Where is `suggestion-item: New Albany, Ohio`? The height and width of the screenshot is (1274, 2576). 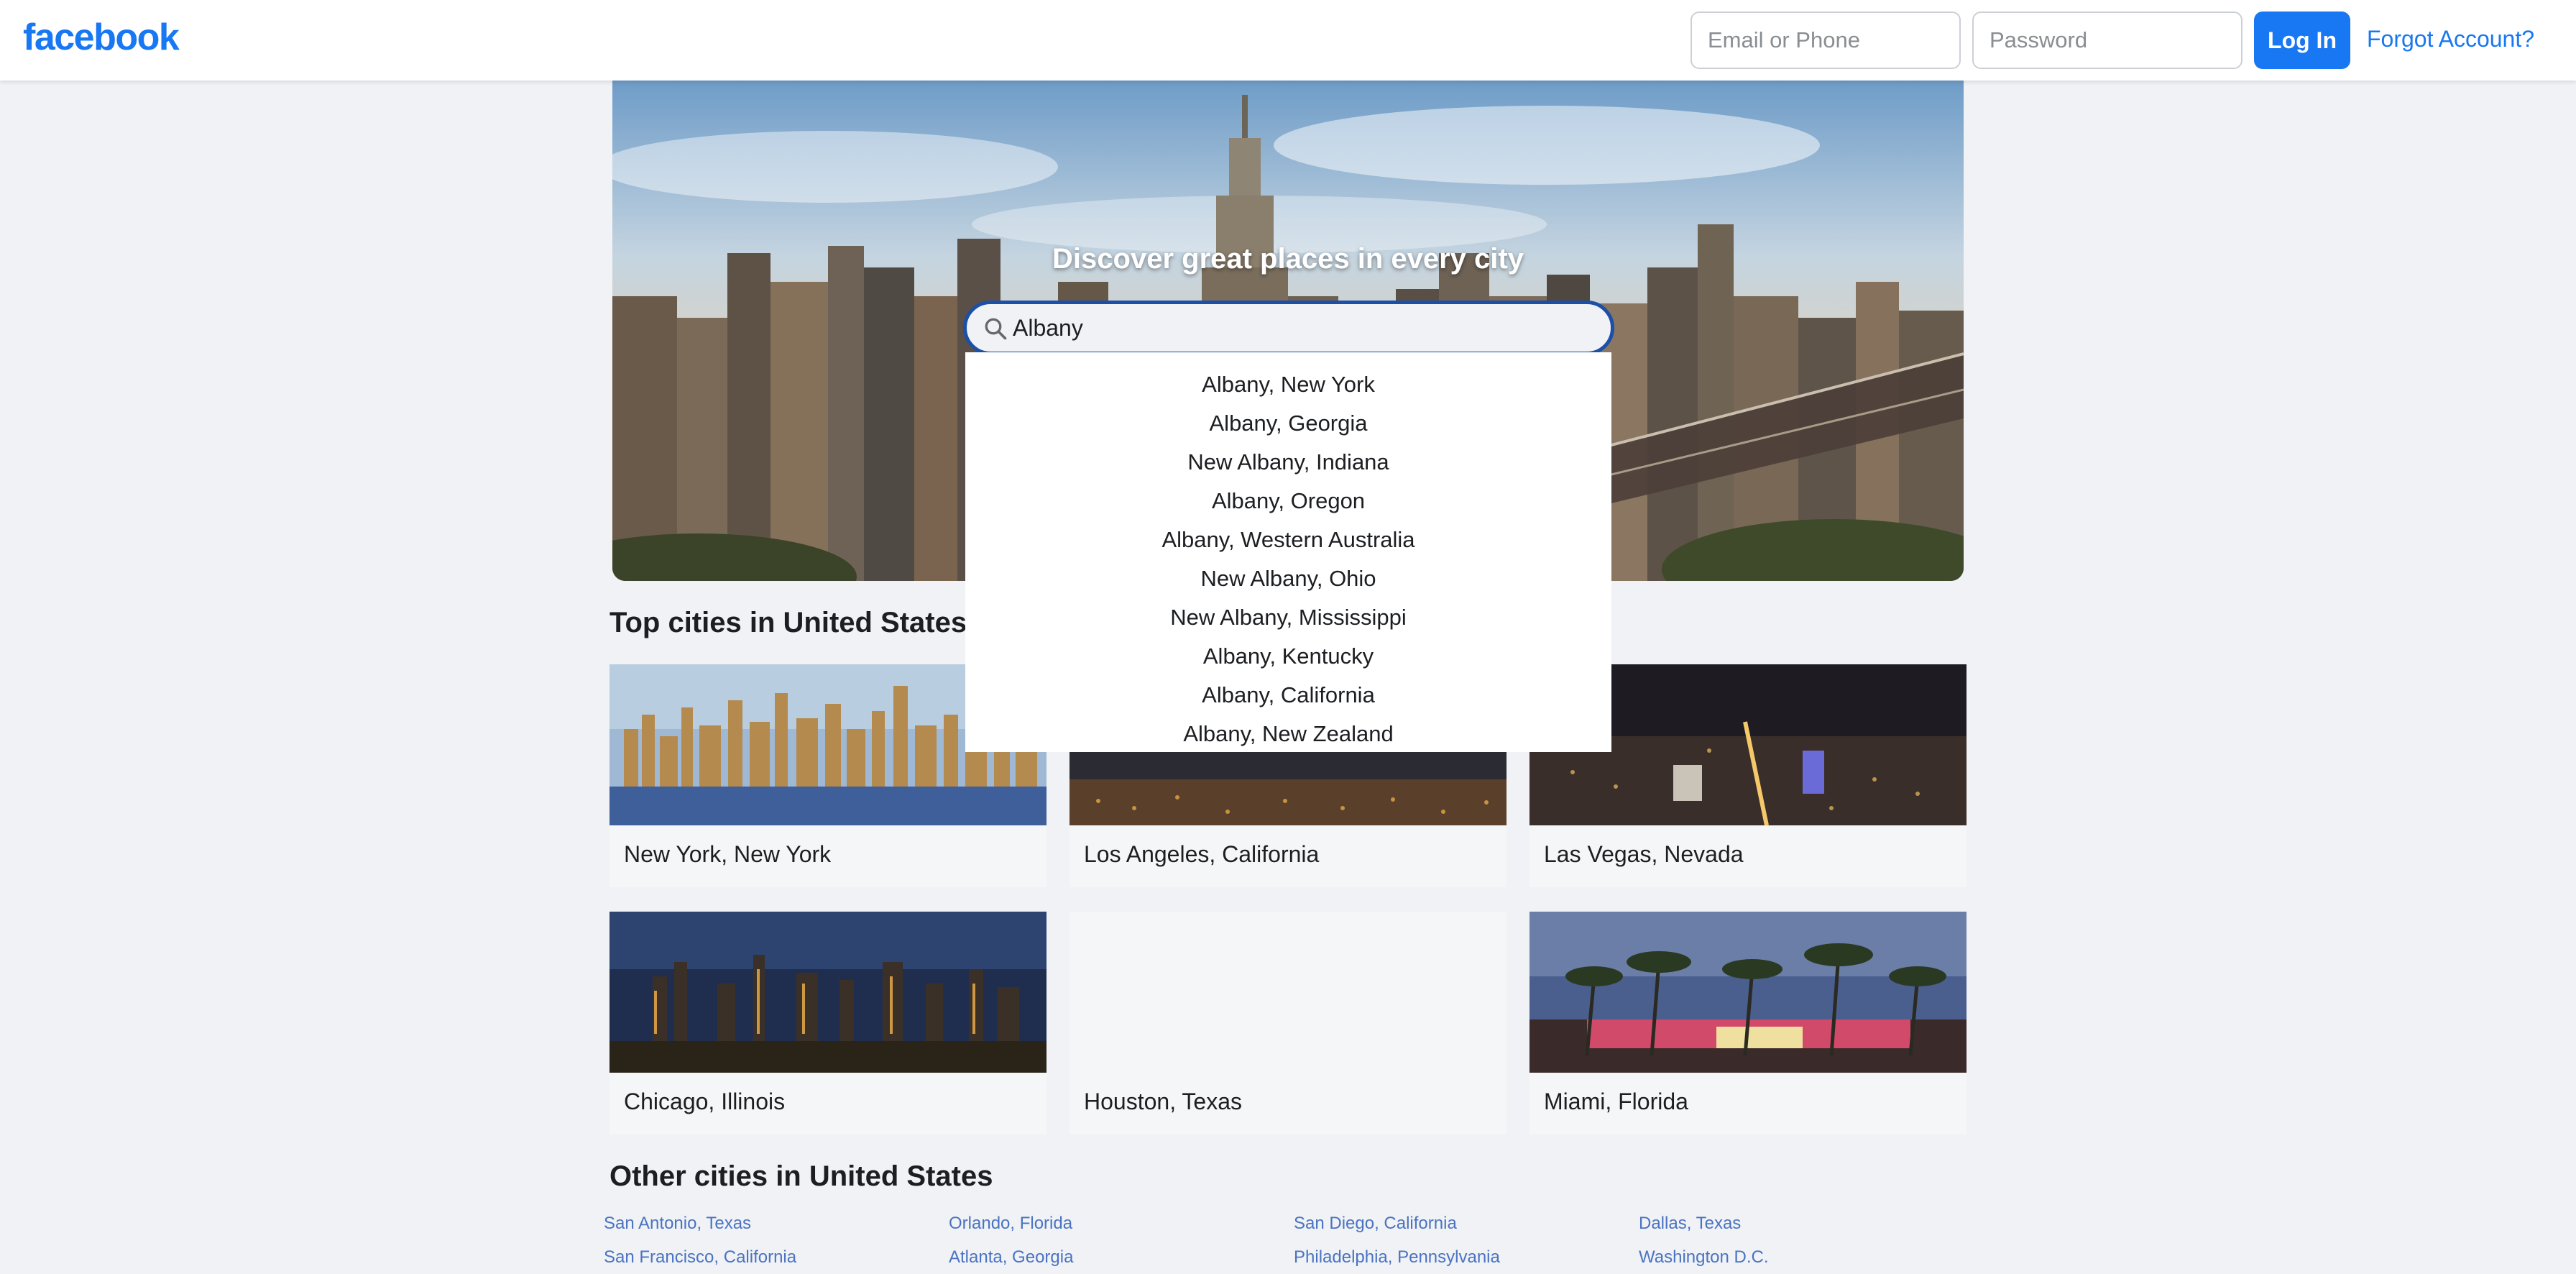 suggestion-item: New Albany, Ohio is located at coordinates (1288, 583).